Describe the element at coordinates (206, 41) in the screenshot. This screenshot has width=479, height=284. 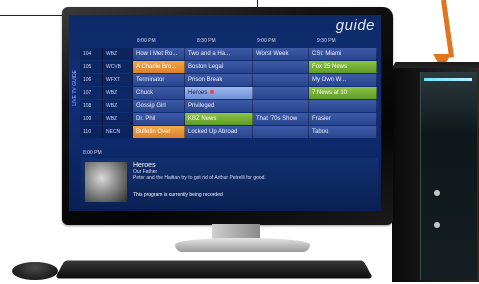
I see `time-slot: 8:30 PM` at that location.